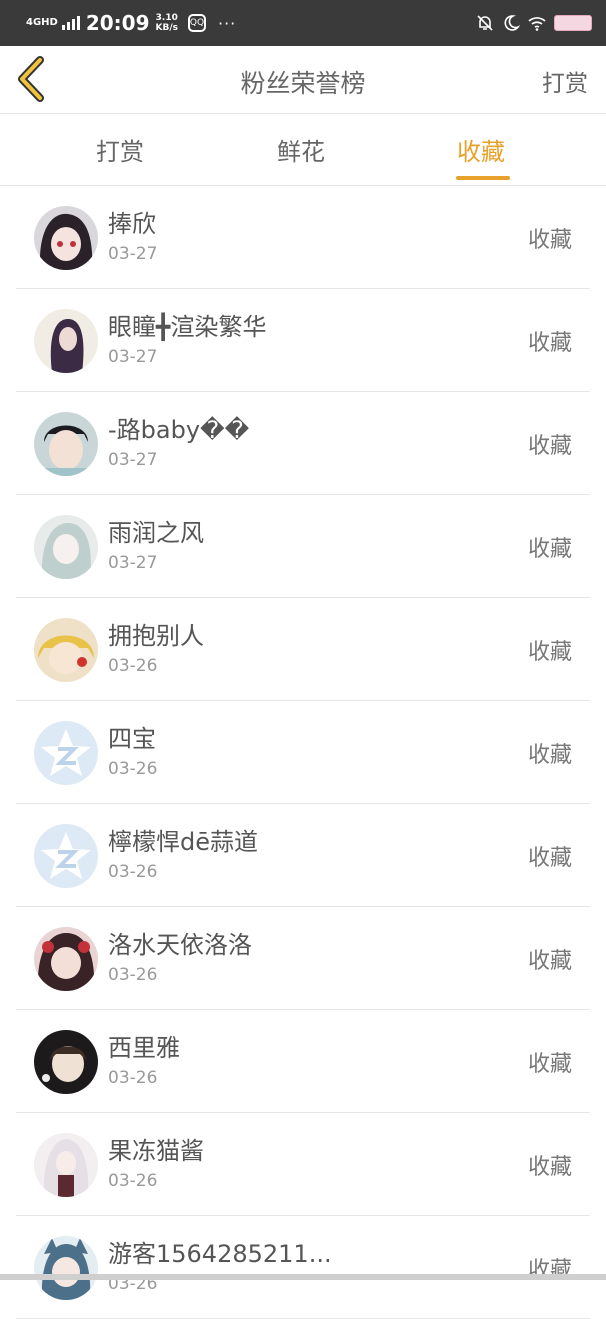 The image size is (606, 1319). I want to click on page-title: 粉丝荣誉榜, so click(303, 83).